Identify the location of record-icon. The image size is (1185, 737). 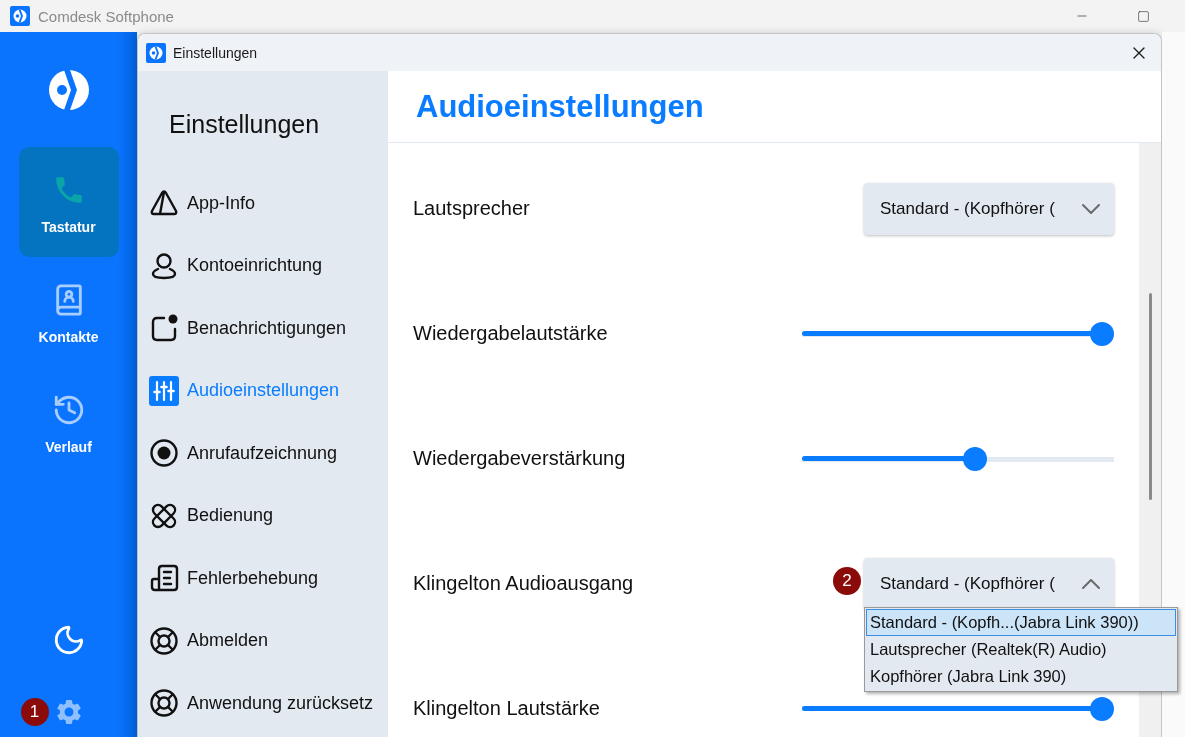
(164, 453).